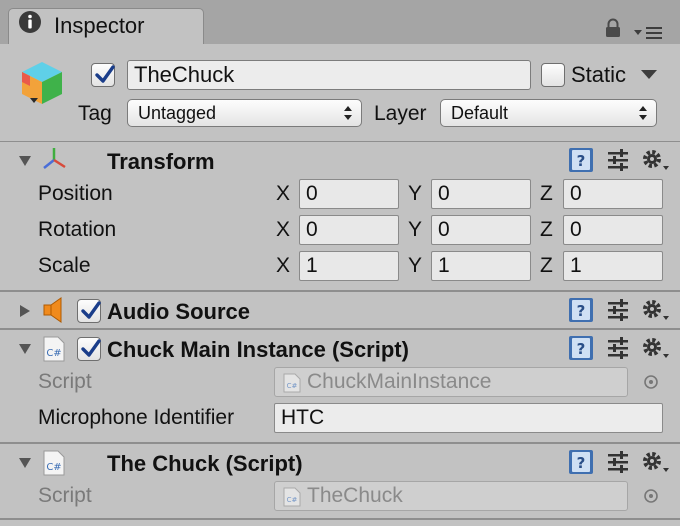 The height and width of the screenshot is (526, 680). What do you see at coordinates (25, 161) in the screenshot?
I see `transform-foldout-icon` at bounding box center [25, 161].